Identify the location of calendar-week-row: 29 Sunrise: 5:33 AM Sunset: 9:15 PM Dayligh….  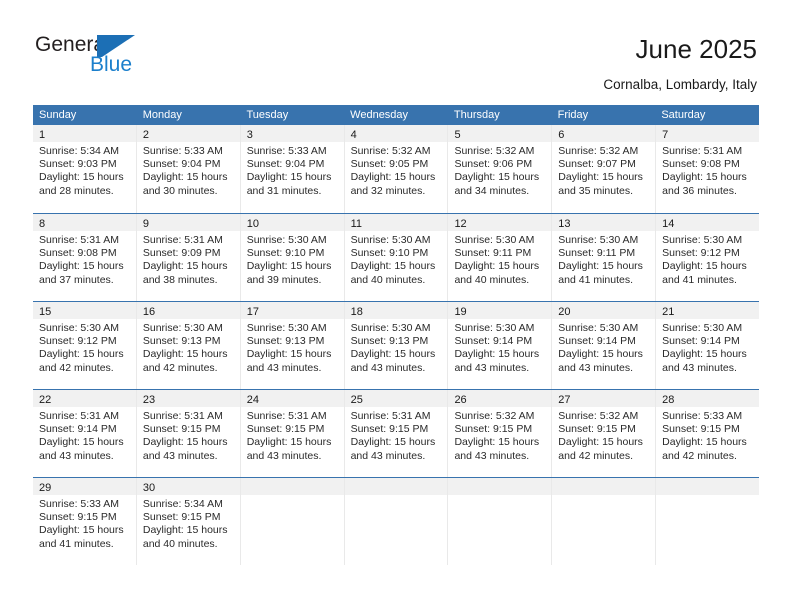
(396, 521).